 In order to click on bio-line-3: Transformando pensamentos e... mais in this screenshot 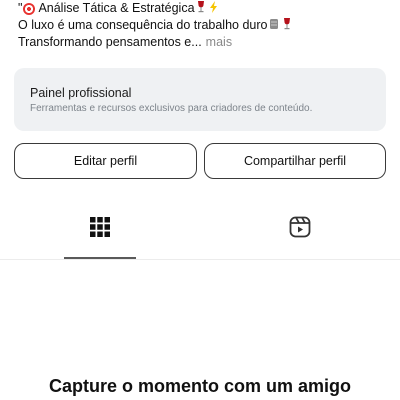, I will do `click(203, 42)`.